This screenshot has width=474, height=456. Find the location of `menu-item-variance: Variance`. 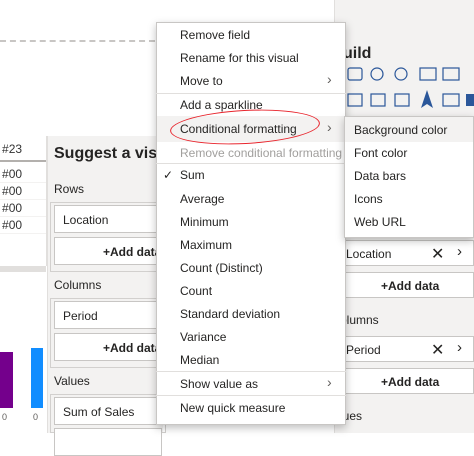

menu-item-variance: Variance is located at coordinates (203, 337).